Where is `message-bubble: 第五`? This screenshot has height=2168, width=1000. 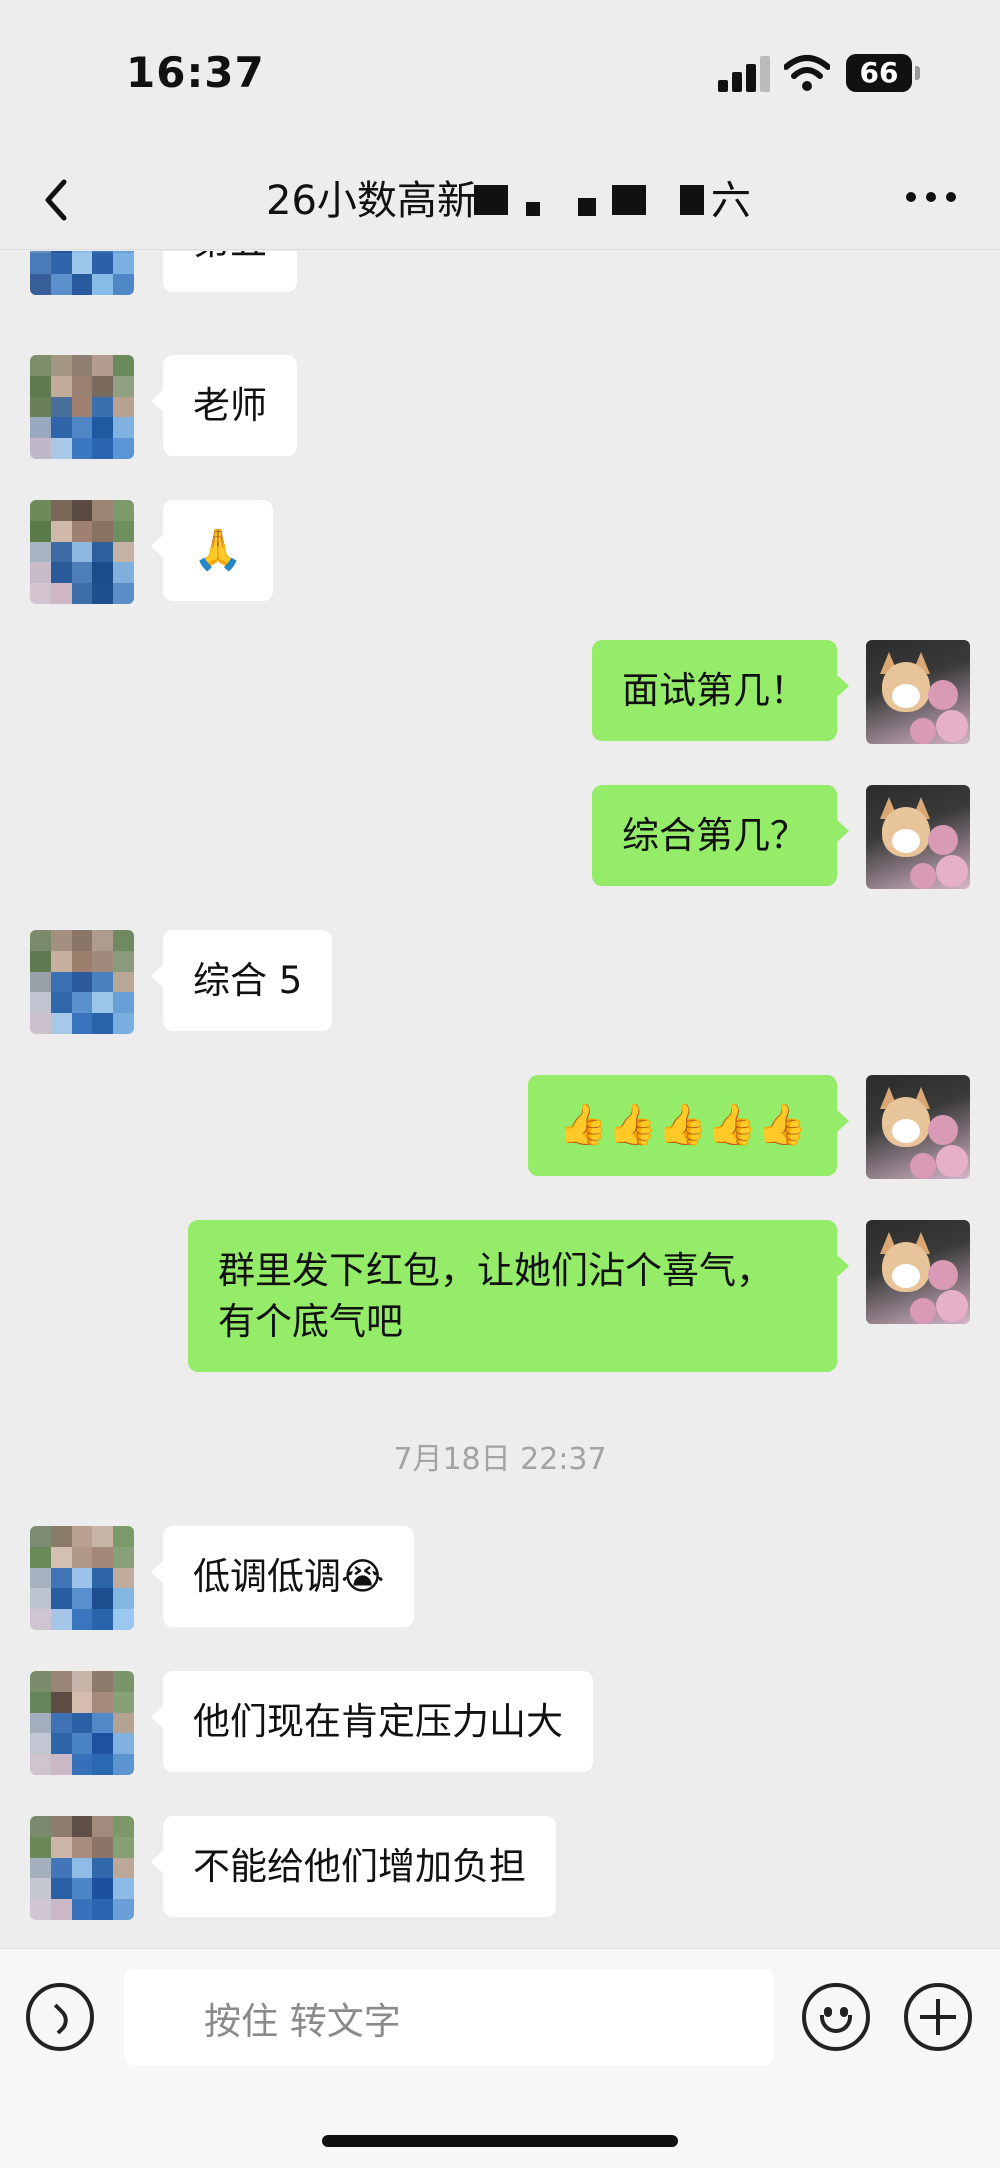 message-bubble: 第五 is located at coordinates (230, 271).